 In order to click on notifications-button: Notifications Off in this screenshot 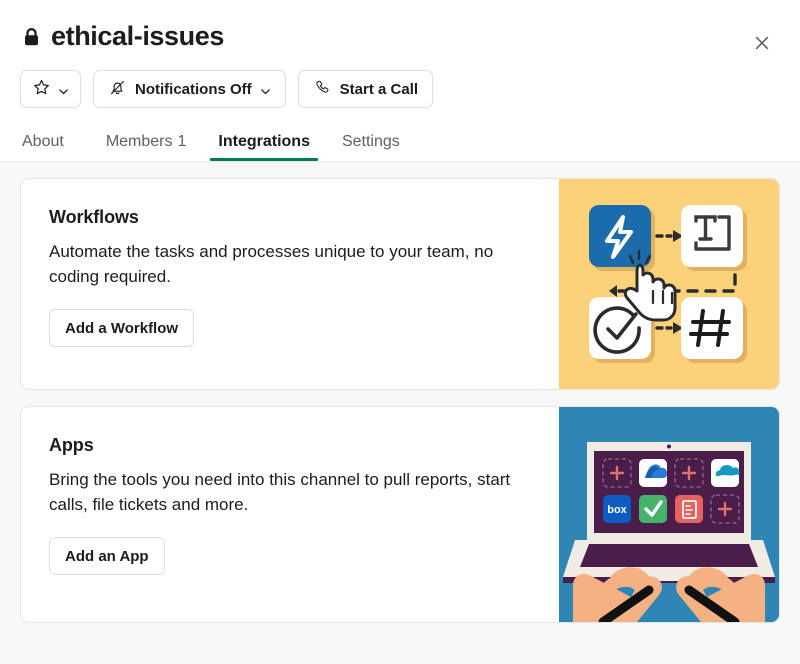, I will do `click(189, 89)`.